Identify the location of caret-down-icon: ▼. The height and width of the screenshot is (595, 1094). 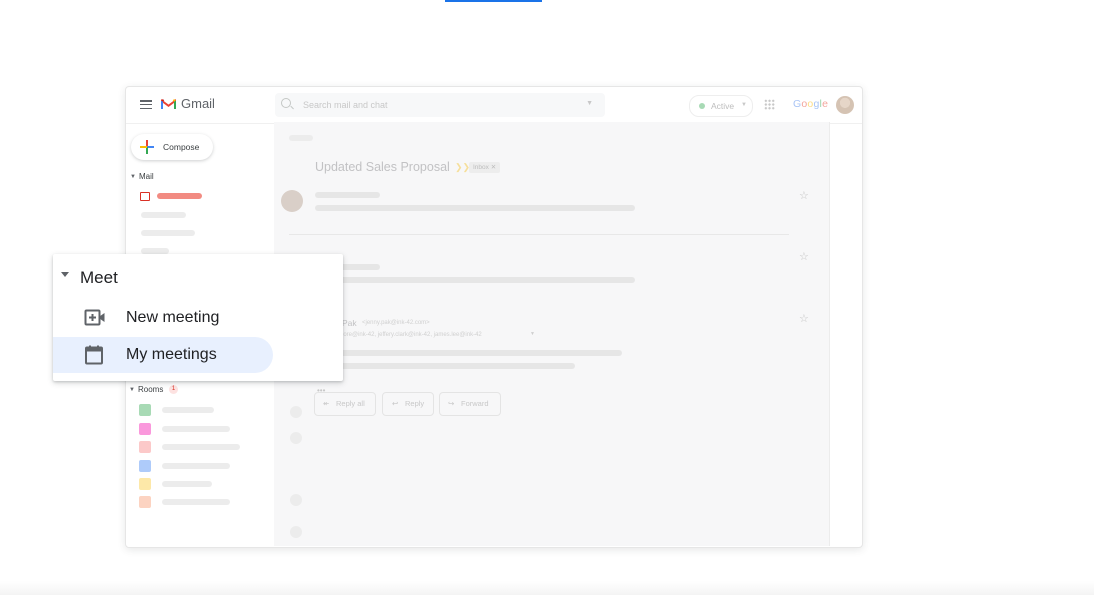
(132, 390).